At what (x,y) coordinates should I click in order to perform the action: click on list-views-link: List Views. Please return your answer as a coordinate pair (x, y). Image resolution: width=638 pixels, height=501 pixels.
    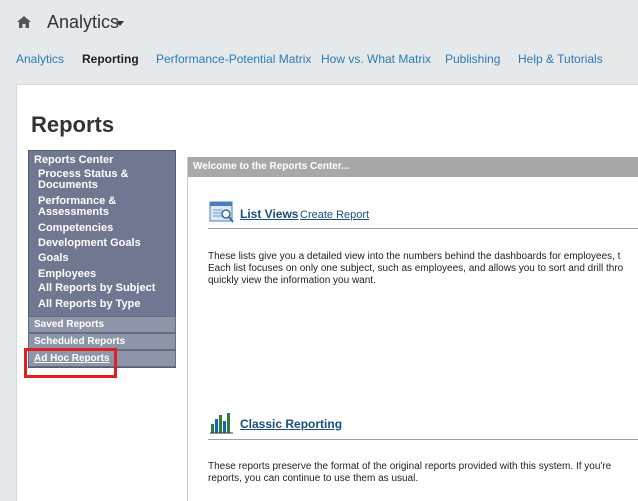
    Looking at the image, I should click on (269, 214).